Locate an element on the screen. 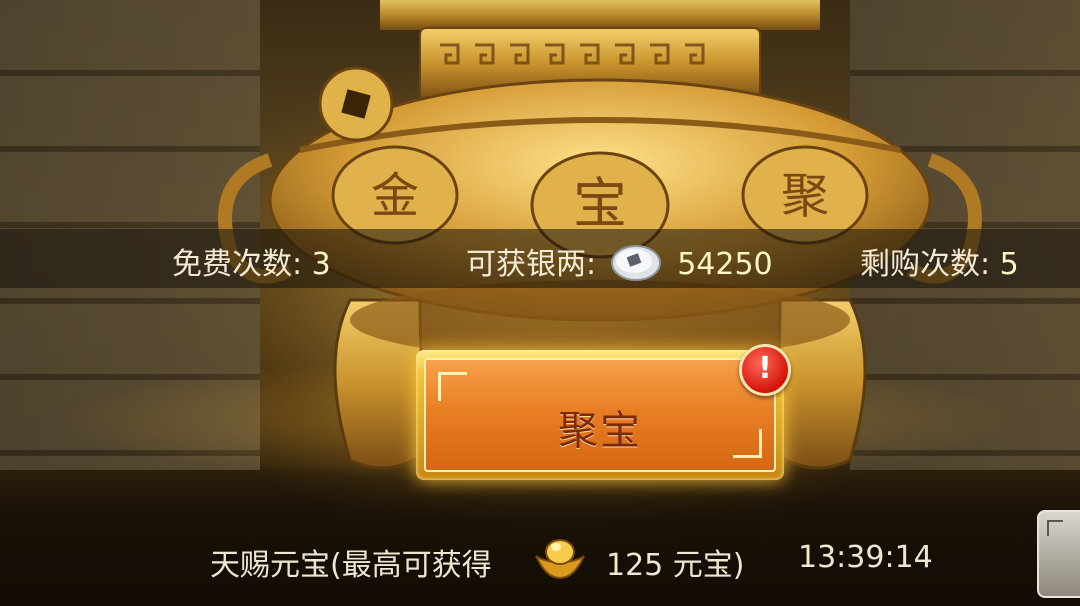 Image resolution: width=1080 pixels, height=606 pixels. remaining-label: 剩购次数: is located at coordinates (925, 264).